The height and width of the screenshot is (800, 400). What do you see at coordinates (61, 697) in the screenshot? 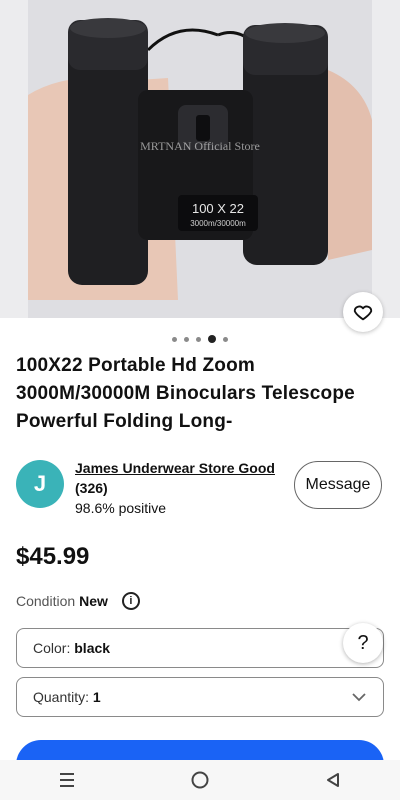
I see `quantity-label: Quantity:` at bounding box center [61, 697].